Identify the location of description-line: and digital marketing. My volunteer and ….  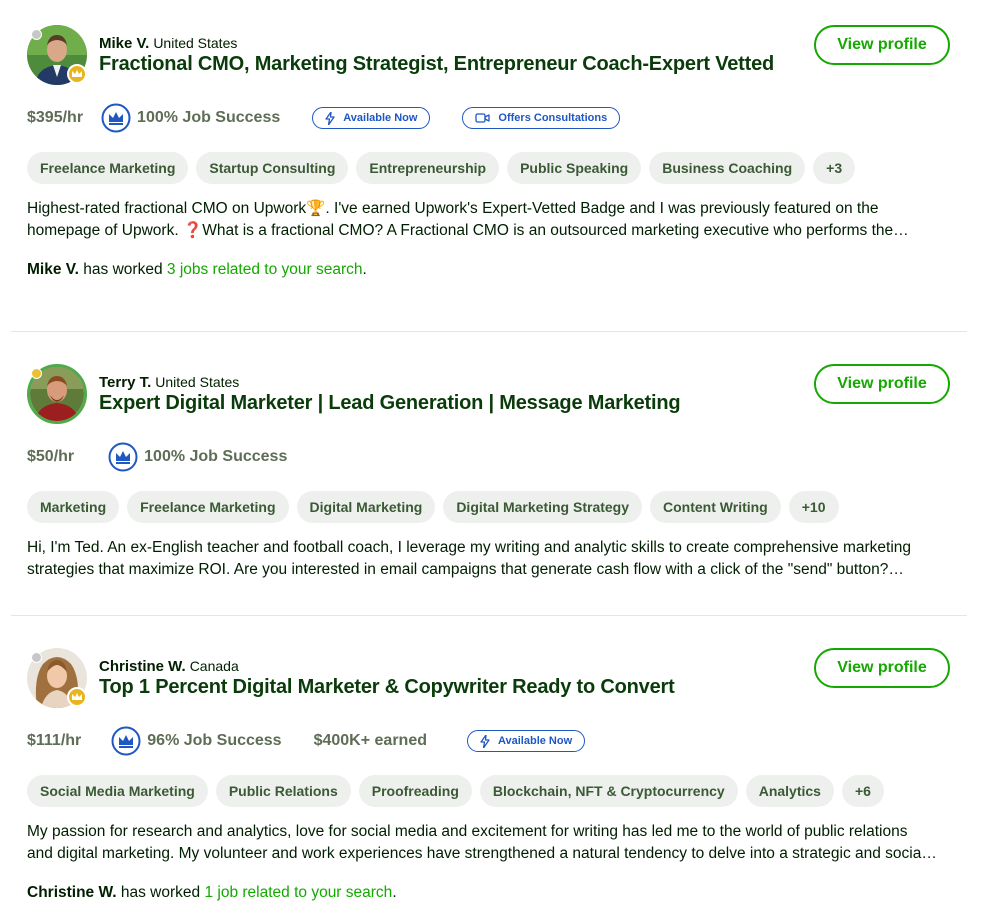
(482, 853).